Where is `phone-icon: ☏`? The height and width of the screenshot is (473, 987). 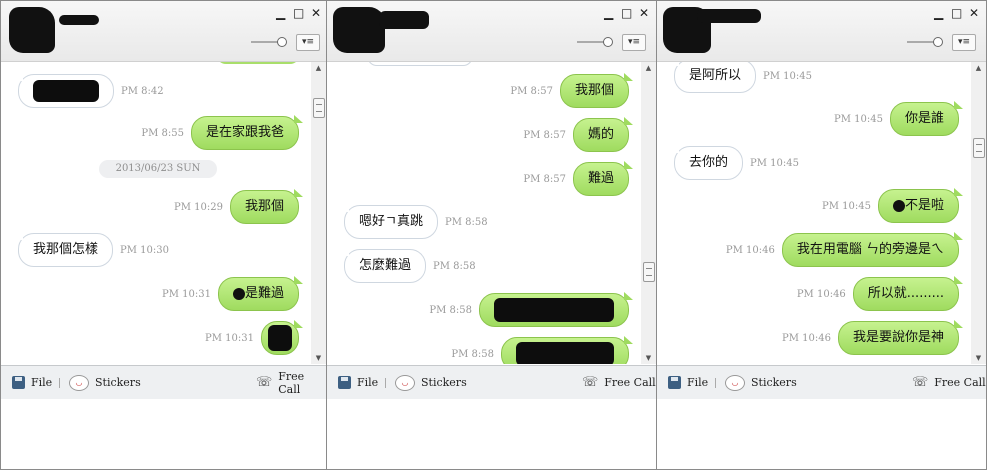
phone-icon: ☏ is located at coordinates (264, 382).